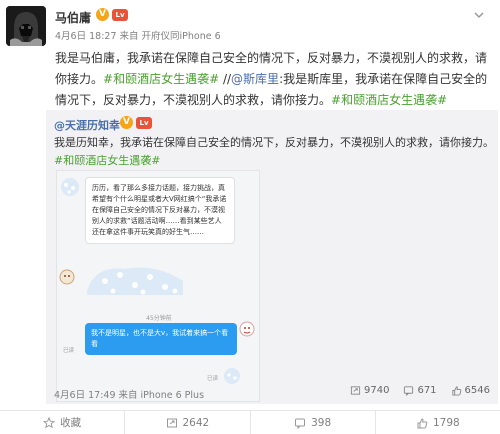  I want to click on comment-count: 671, so click(427, 390).